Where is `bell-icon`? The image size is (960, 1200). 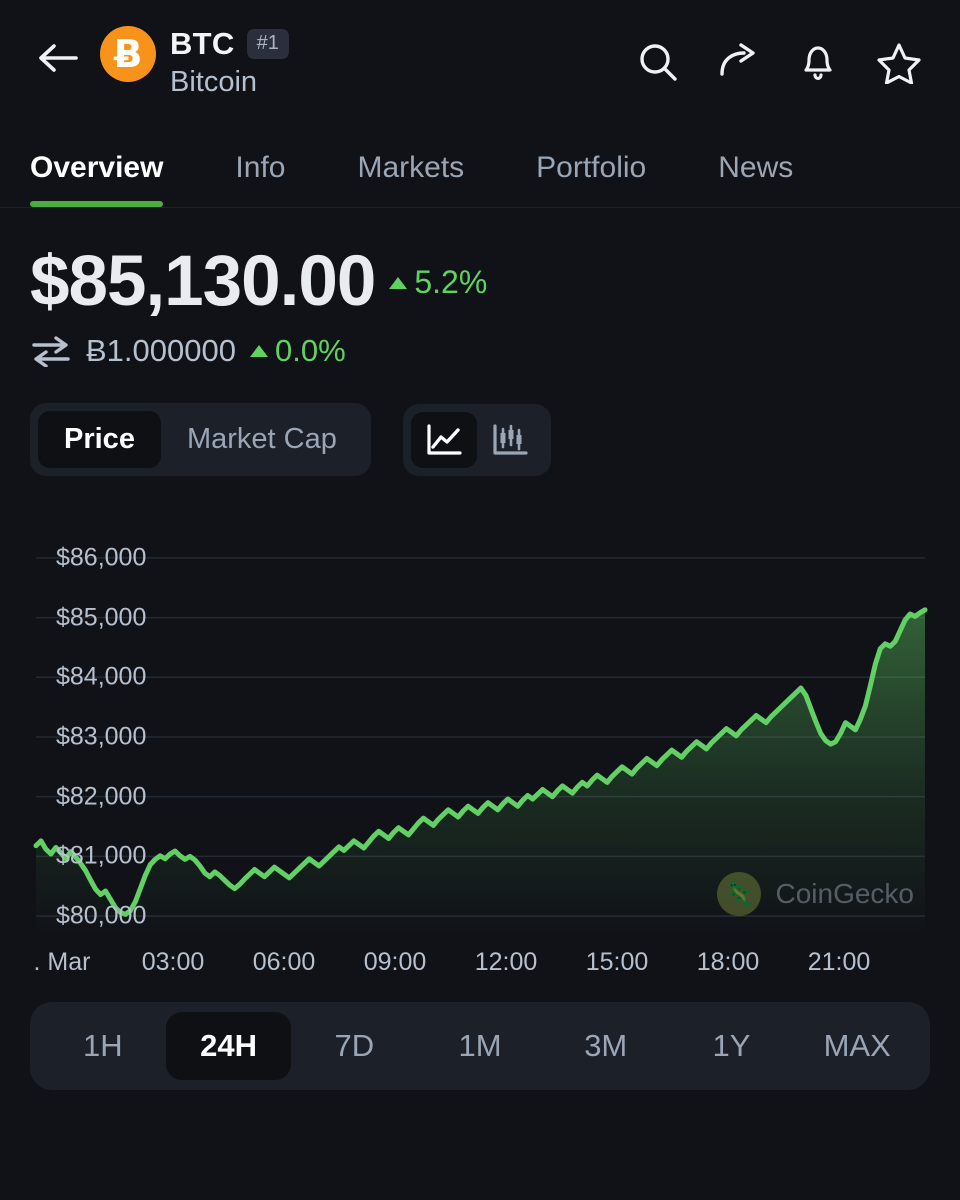
bell-icon is located at coordinates (818, 62).